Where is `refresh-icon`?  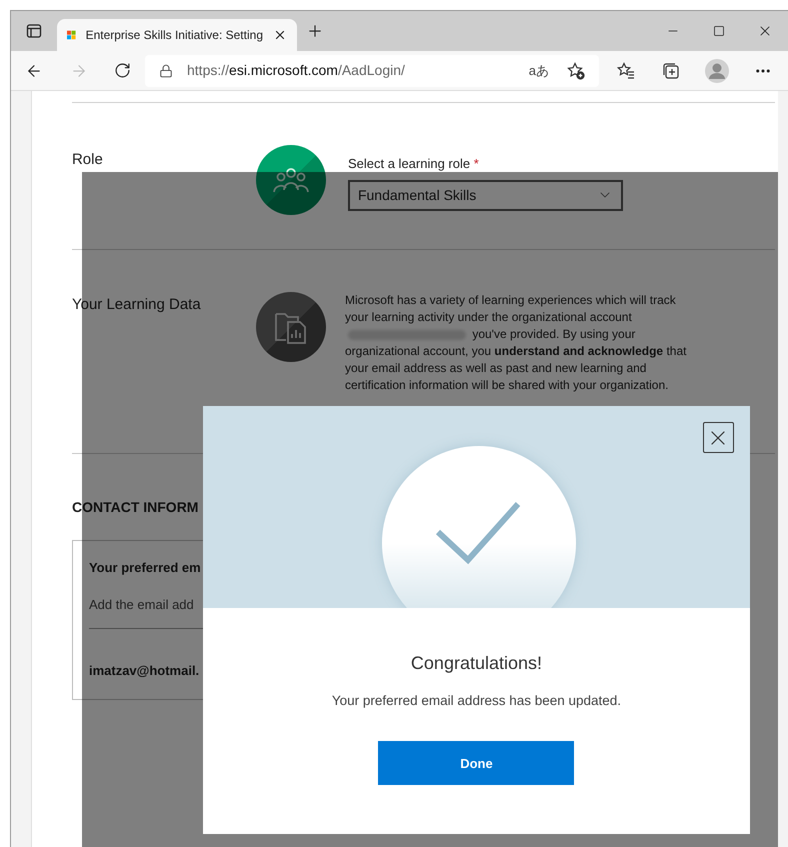
refresh-icon is located at coordinates (122, 70).